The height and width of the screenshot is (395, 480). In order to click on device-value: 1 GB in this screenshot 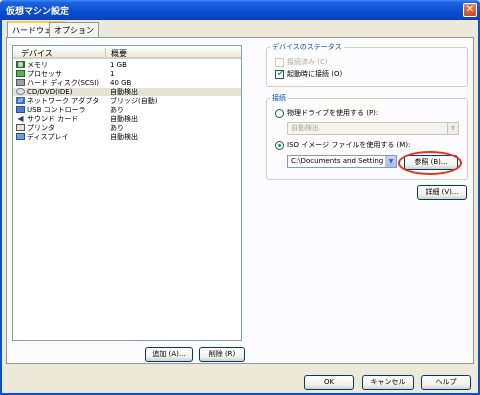, I will do `click(118, 65)`.